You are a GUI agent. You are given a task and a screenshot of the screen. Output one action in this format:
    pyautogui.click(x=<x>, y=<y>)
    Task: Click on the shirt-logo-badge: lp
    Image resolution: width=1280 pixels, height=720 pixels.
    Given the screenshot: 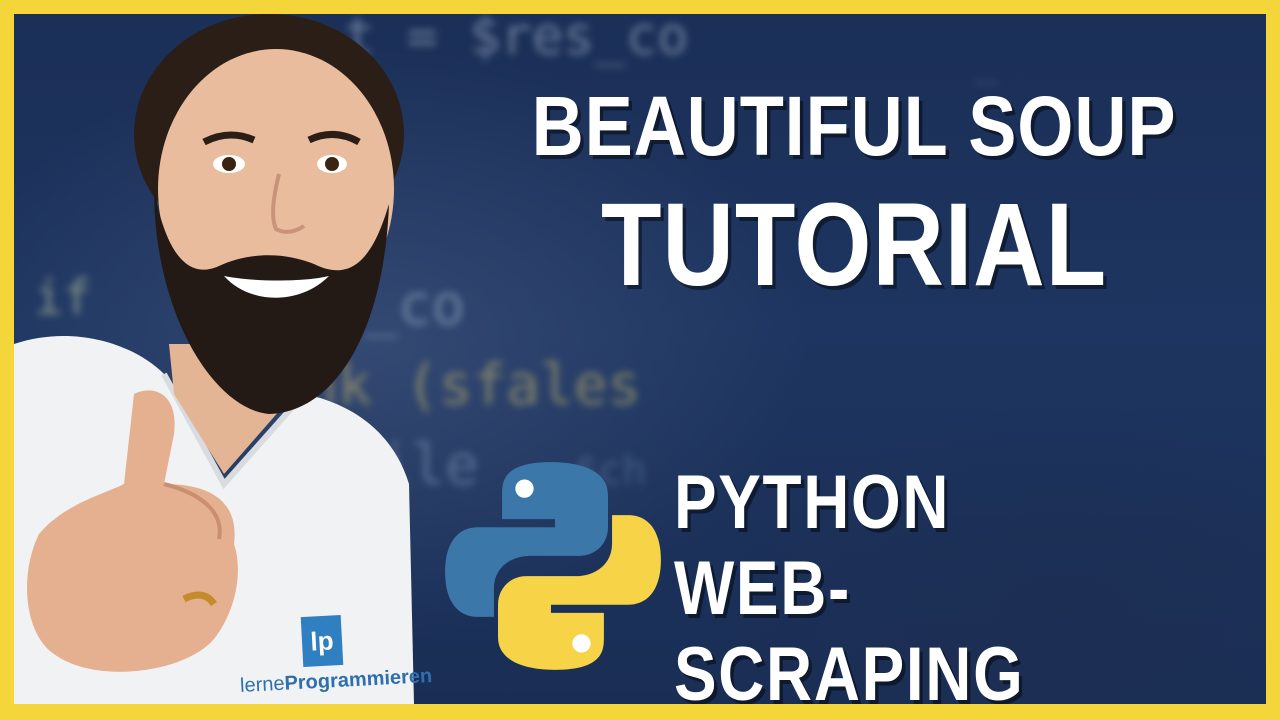 What is the action you would take?
    pyautogui.click(x=322, y=641)
    